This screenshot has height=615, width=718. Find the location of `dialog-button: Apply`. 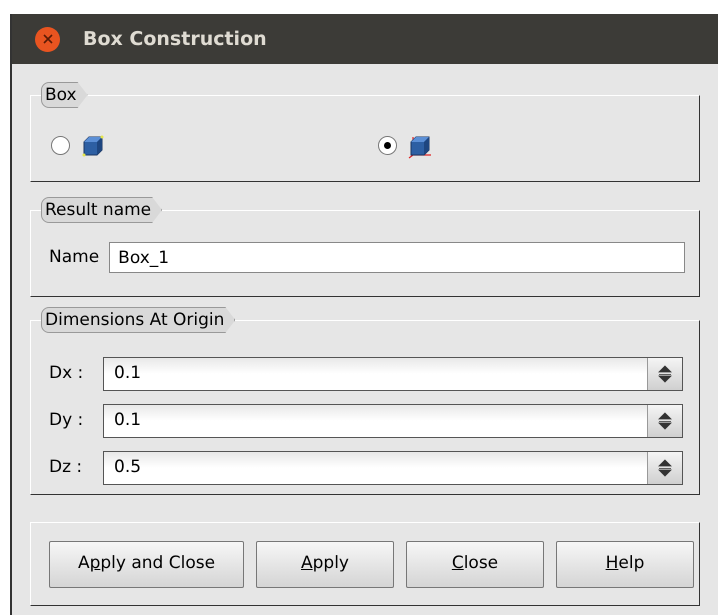

dialog-button: Apply is located at coordinates (325, 564).